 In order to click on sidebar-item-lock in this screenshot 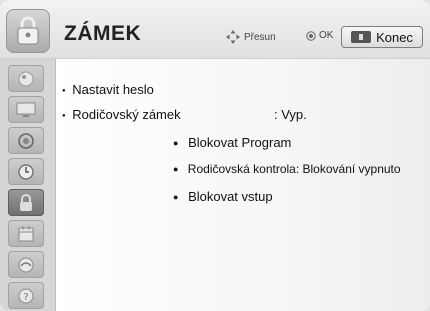, I will do `click(26, 202)`.